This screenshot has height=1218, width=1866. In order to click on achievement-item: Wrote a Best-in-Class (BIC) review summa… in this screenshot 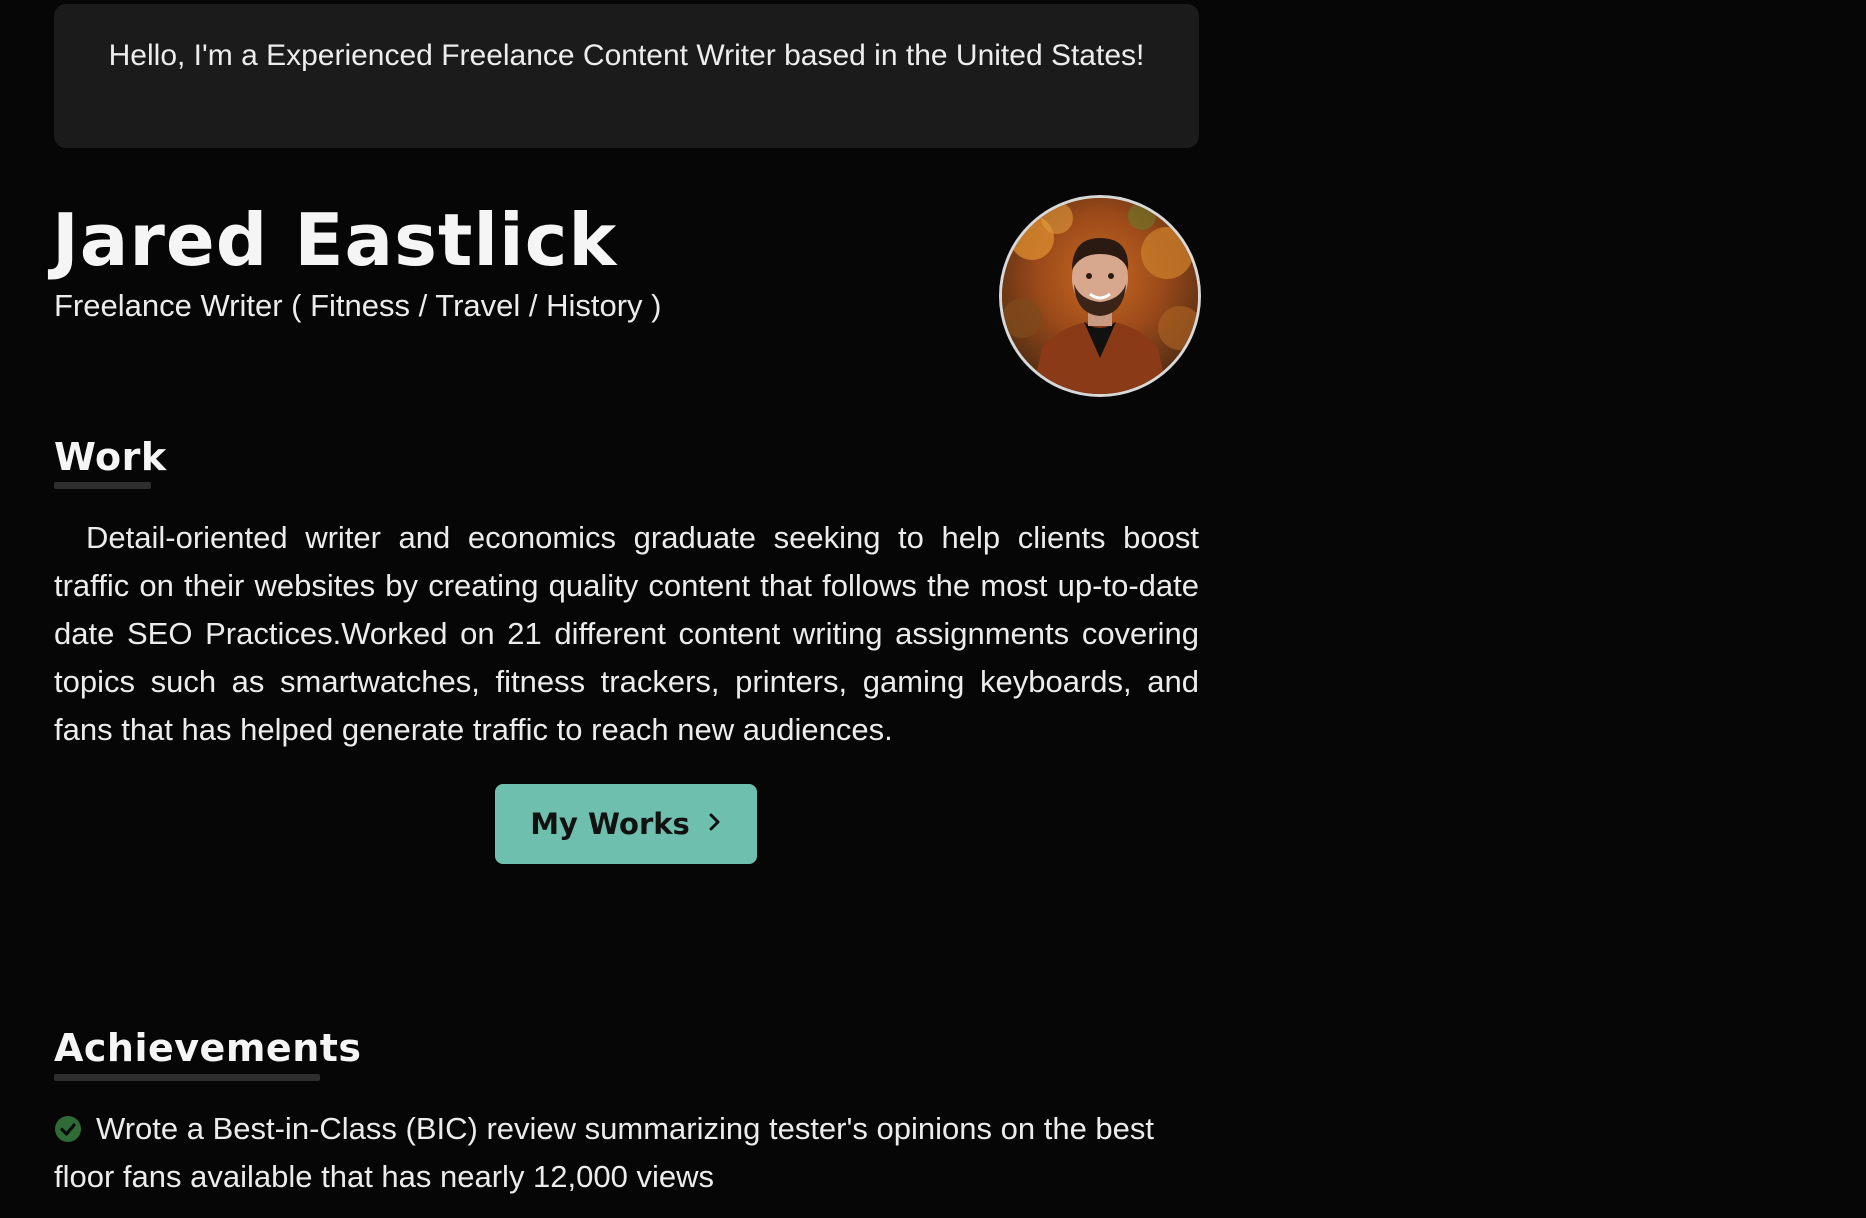, I will do `click(626, 1153)`.